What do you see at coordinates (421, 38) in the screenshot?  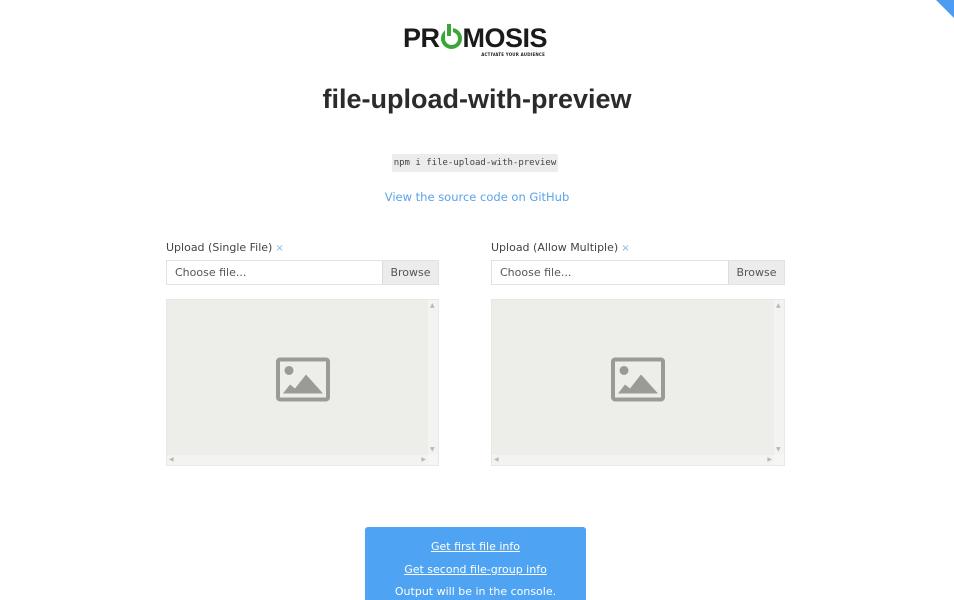 I see `logo-text-start: PR` at bounding box center [421, 38].